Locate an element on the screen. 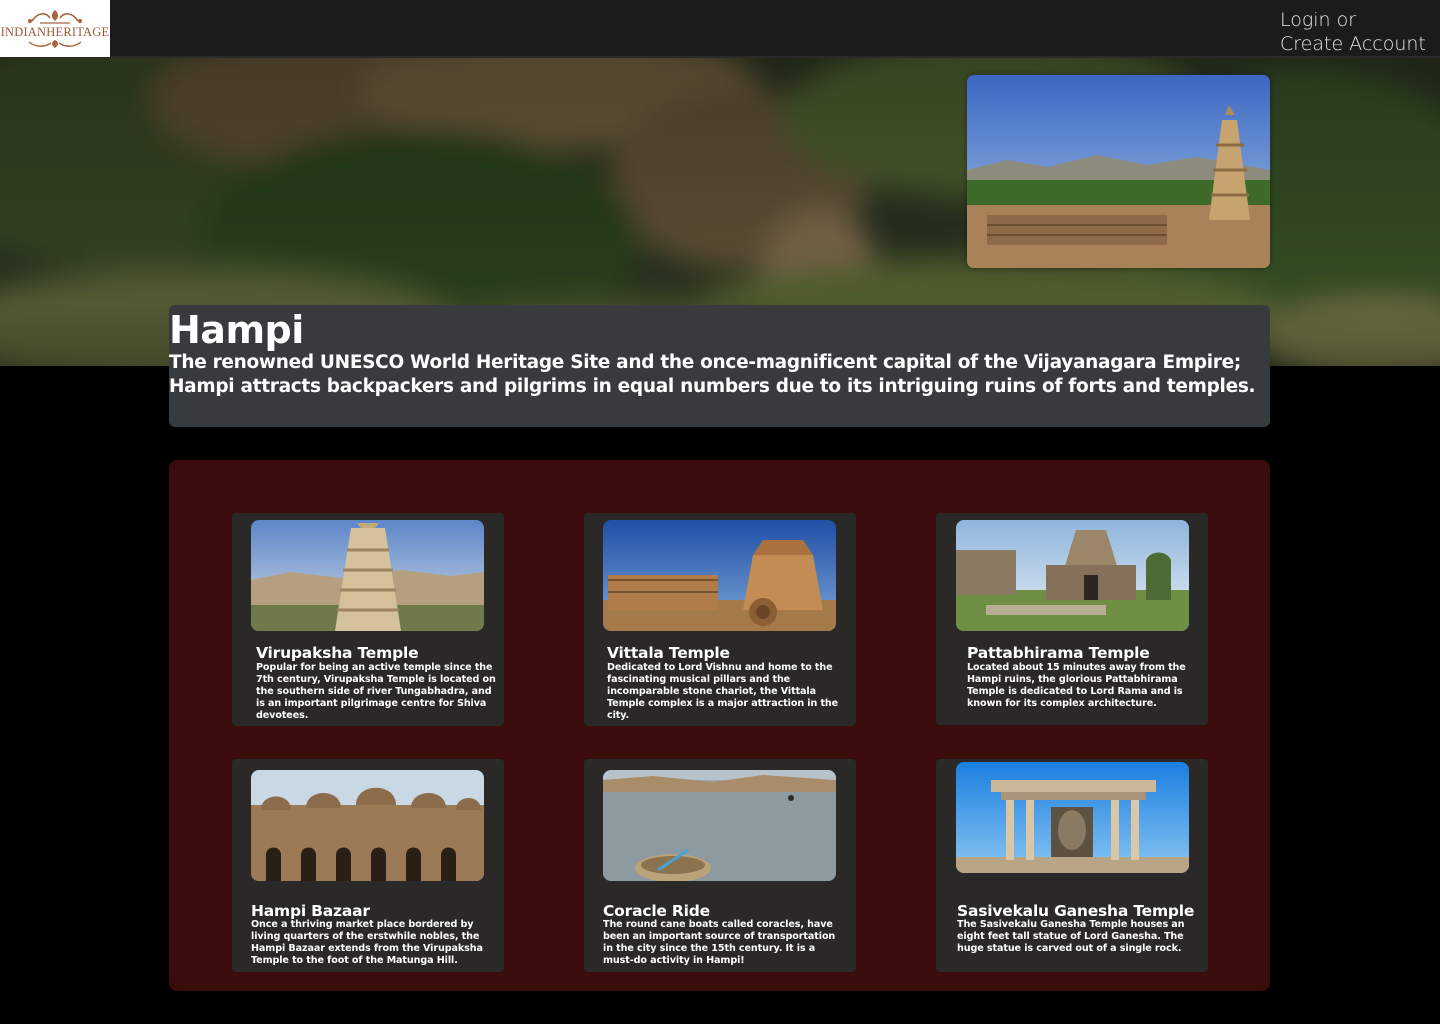 Image resolution: width=1440 pixels, height=1024 pixels. attraction-title: Vittala Temple is located at coordinates (668, 653).